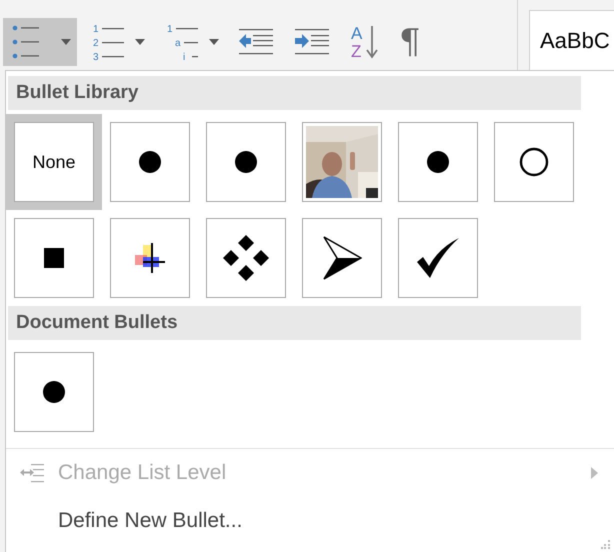 Image resolution: width=614 pixels, height=552 pixels. I want to click on sort-button: A Z, so click(365, 42).